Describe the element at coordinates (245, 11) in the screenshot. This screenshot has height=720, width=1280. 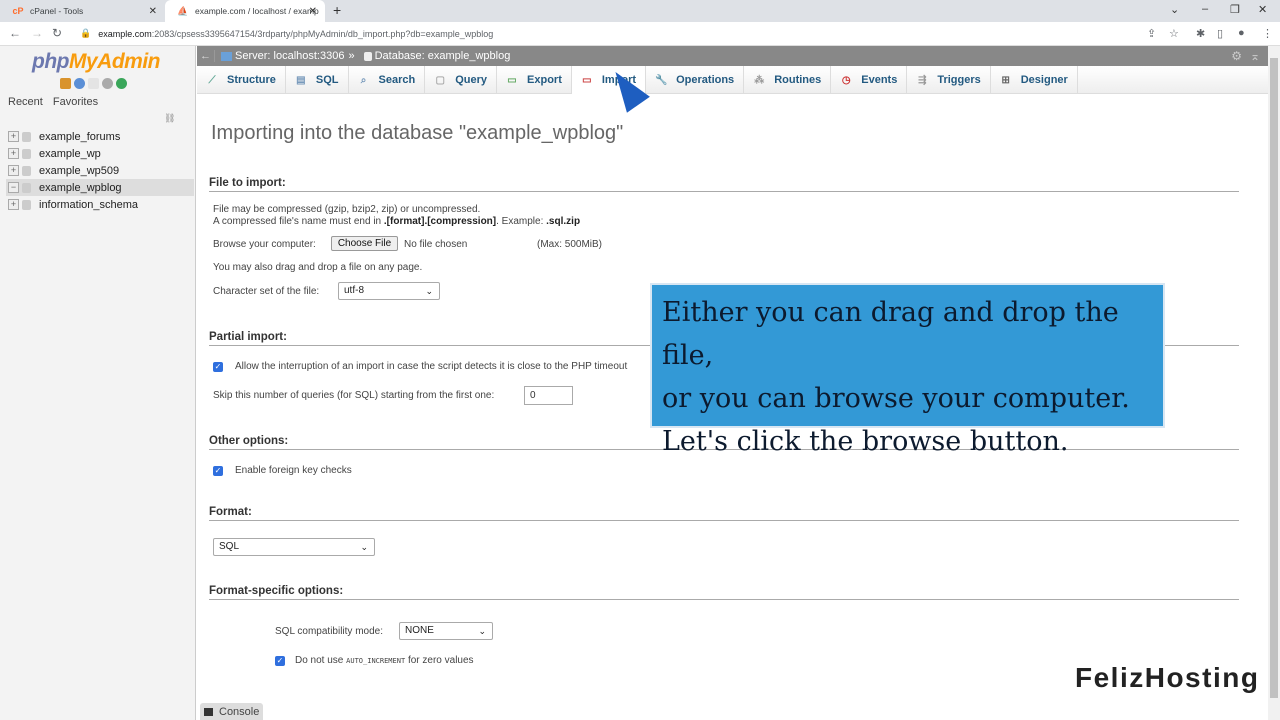
I see `browser-tab-phpmyadmin: ⛵ example.com / localhost / examp ✕` at that location.